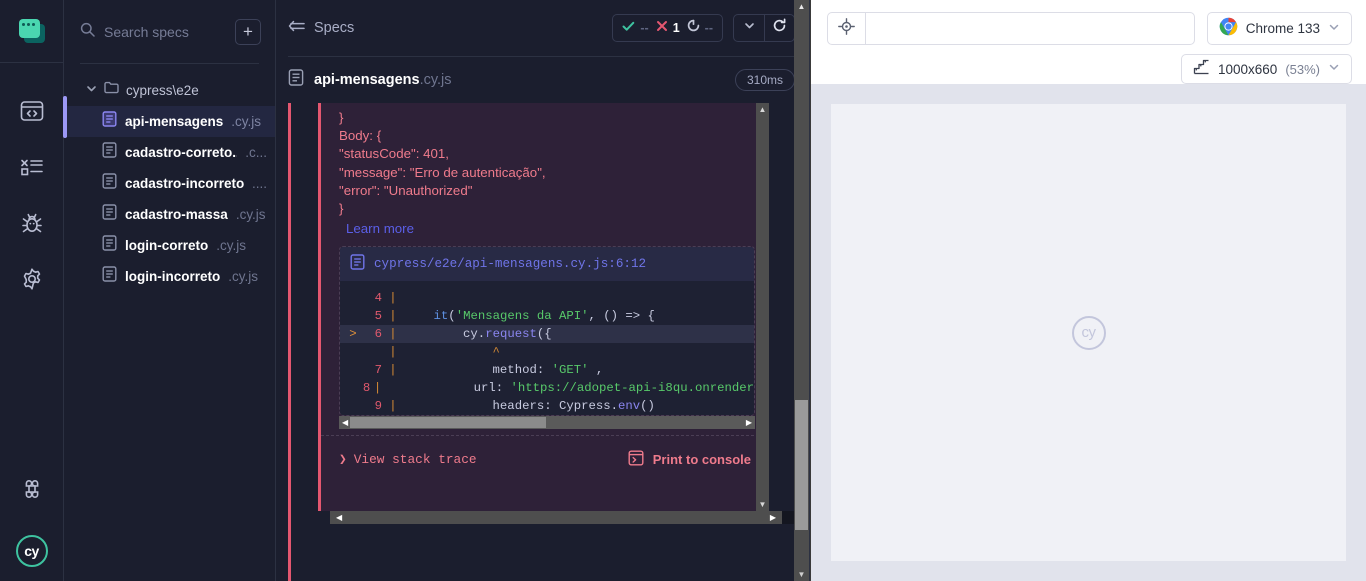  What do you see at coordinates (32, 223) in the screenshot?
I see `sidebar-item-debug` at bounding box center [32, 223].